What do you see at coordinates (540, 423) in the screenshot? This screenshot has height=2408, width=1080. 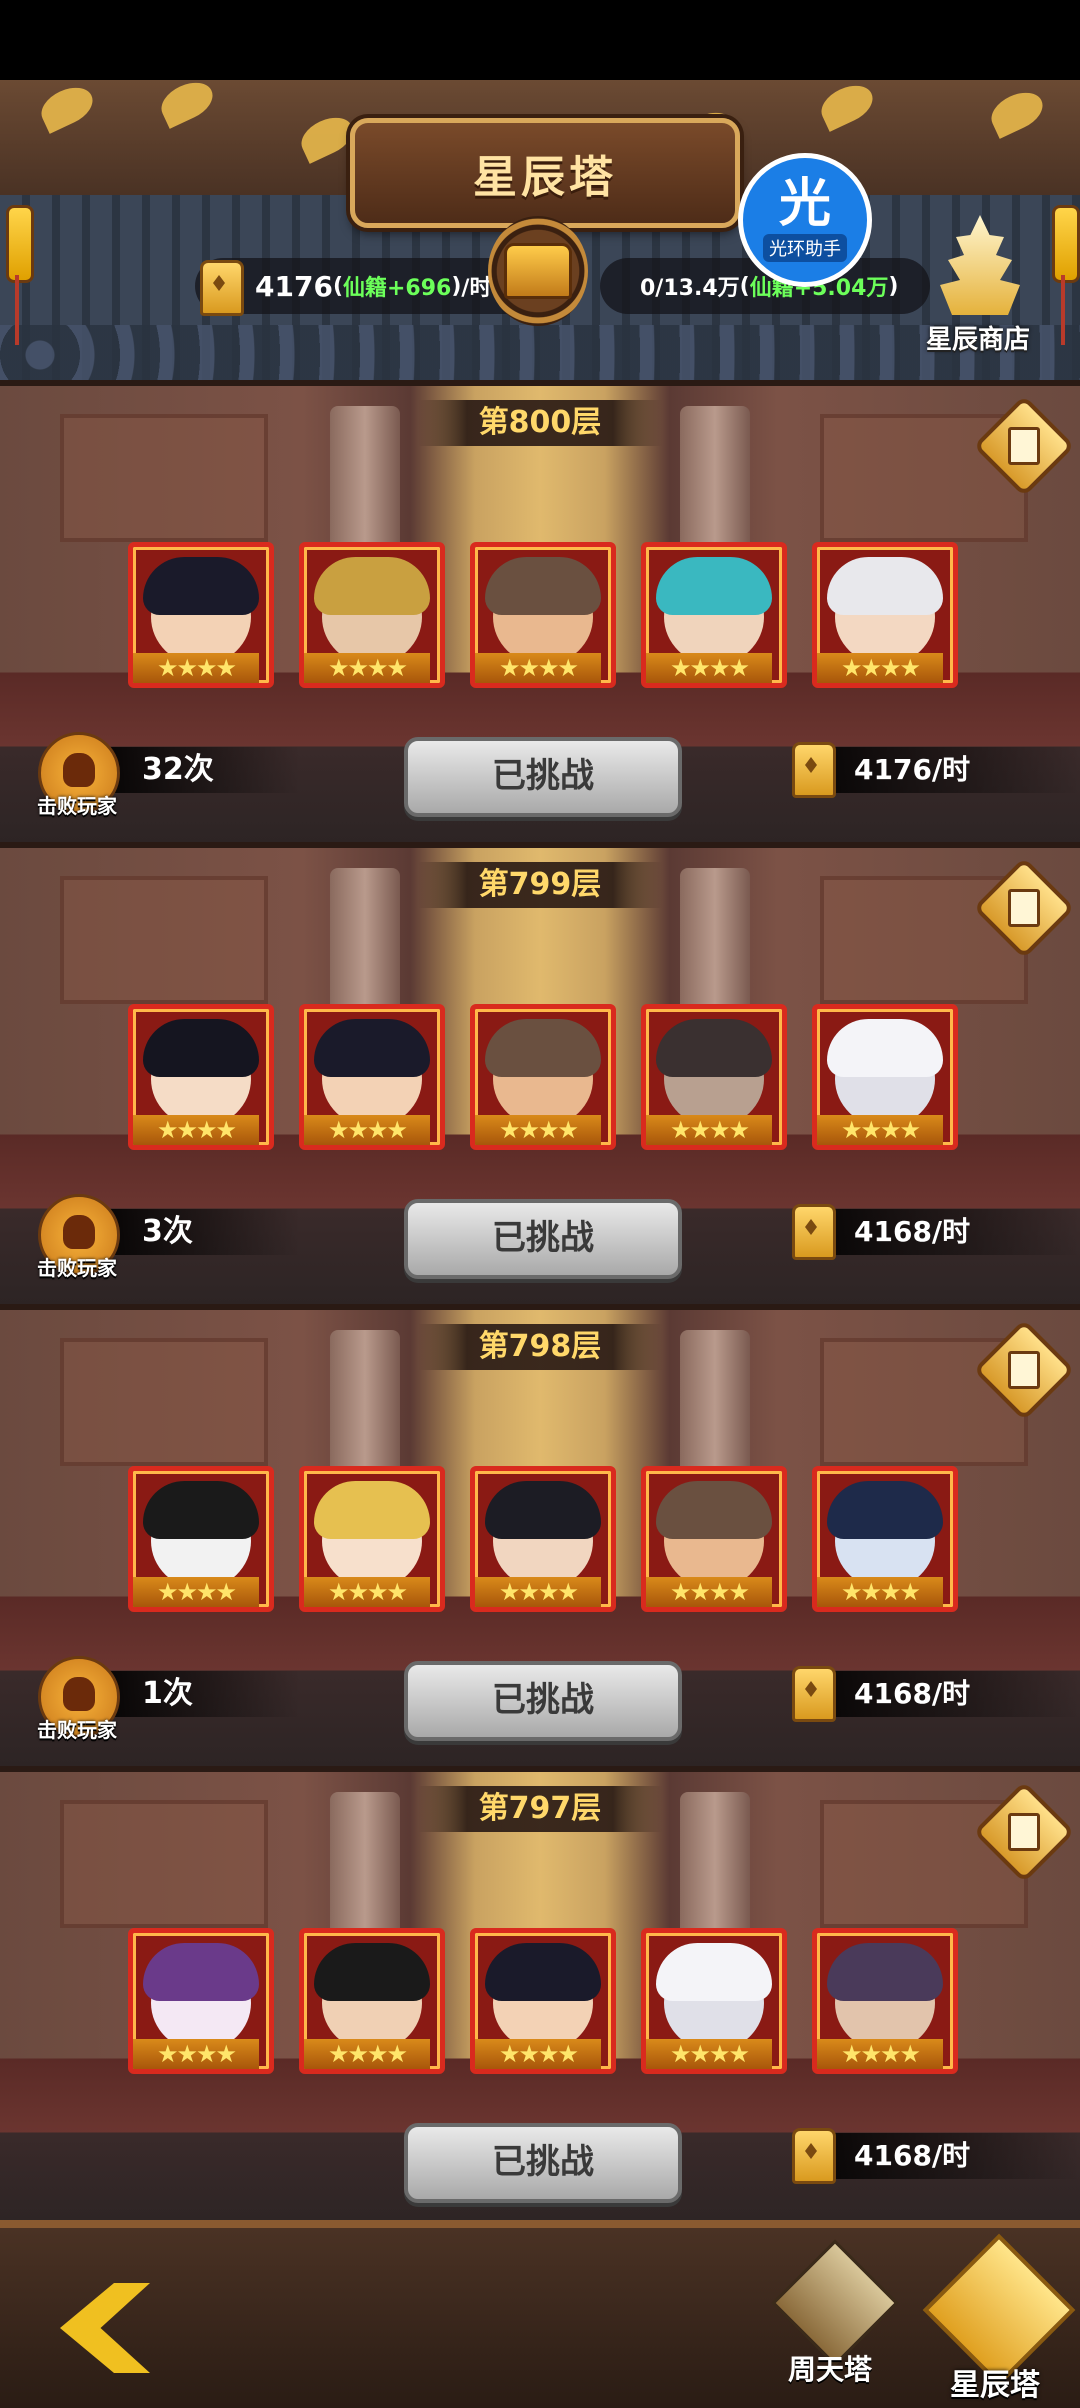 I see `floor-title: 第800层` at bounding box center [540, 423].